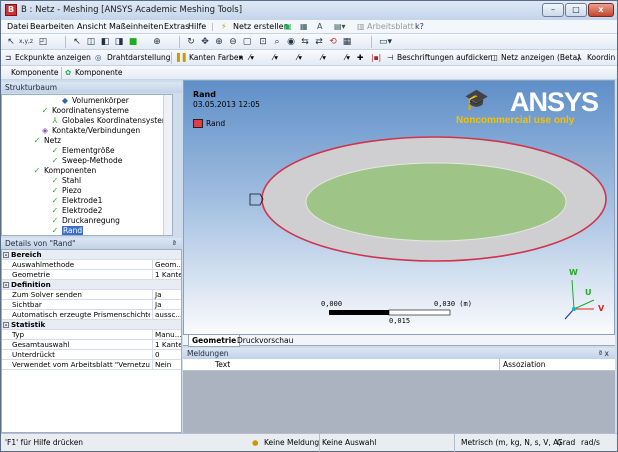  Describe the element at coordinates (191, 42) in the screenshot. I see `rotate-icon: ↻` at that location.